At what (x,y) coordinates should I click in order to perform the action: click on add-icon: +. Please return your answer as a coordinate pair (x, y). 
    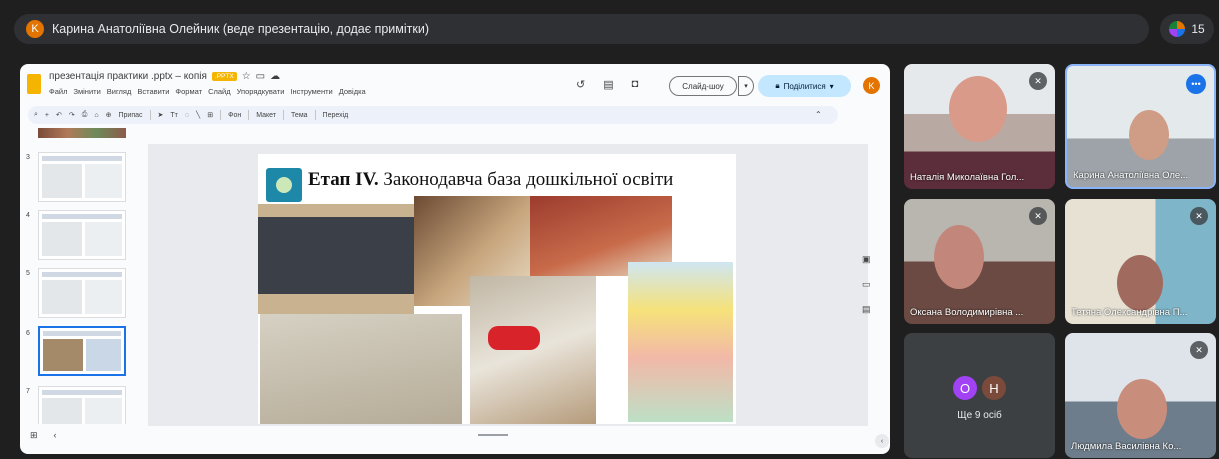
    Looking at the image, I should click on (47, 115).